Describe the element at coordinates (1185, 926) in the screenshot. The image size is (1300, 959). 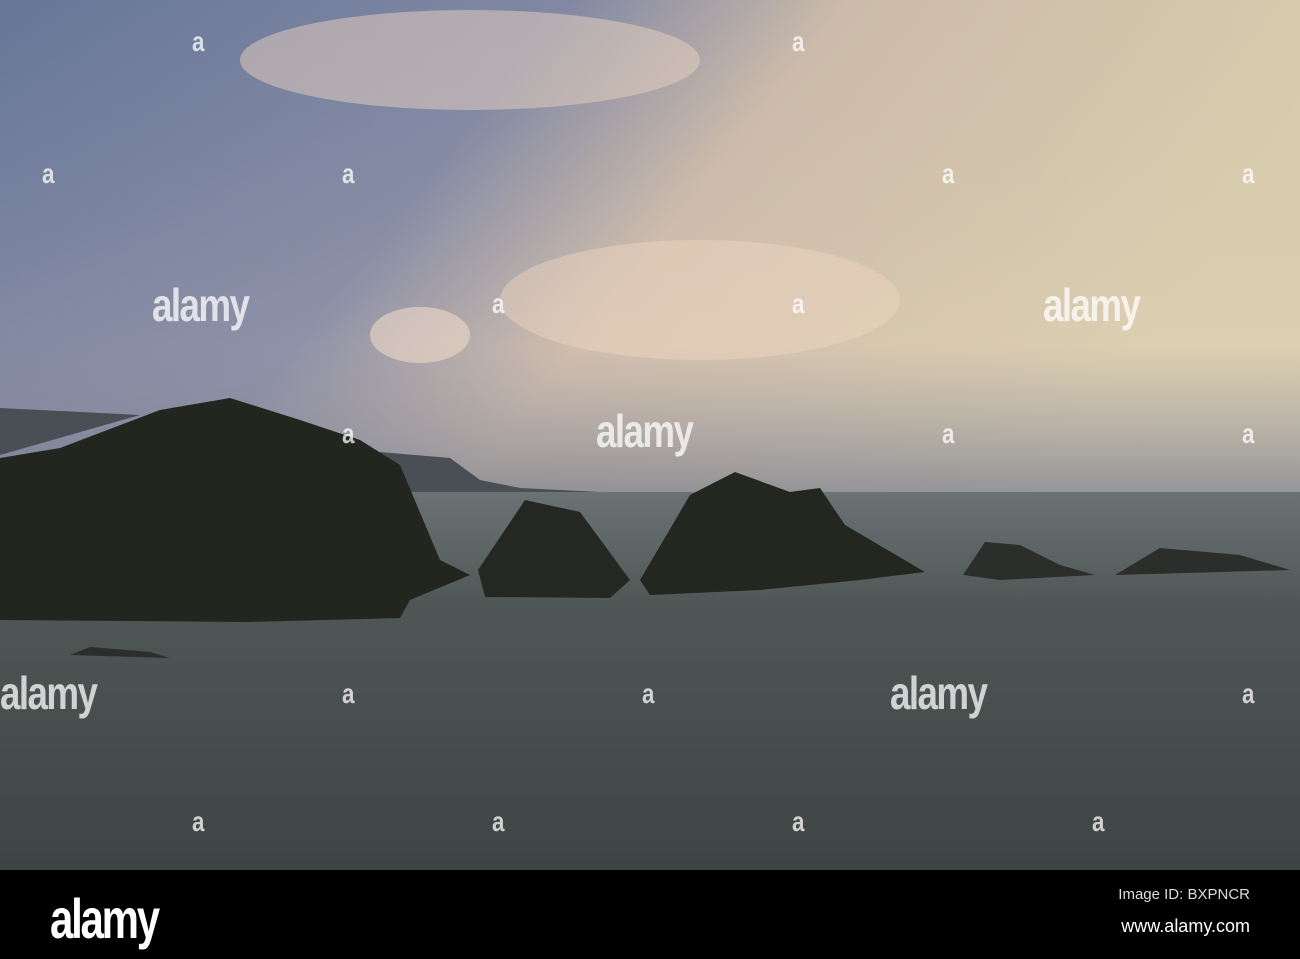
I see `website-link: www.alamy.com` at that location.